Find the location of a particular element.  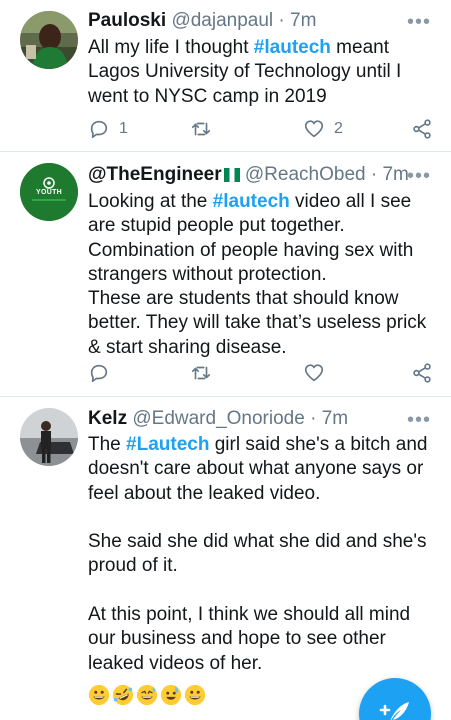

tweet-header: Pauloski @dajanpaul · 7m is located at coordinates (261, 21).